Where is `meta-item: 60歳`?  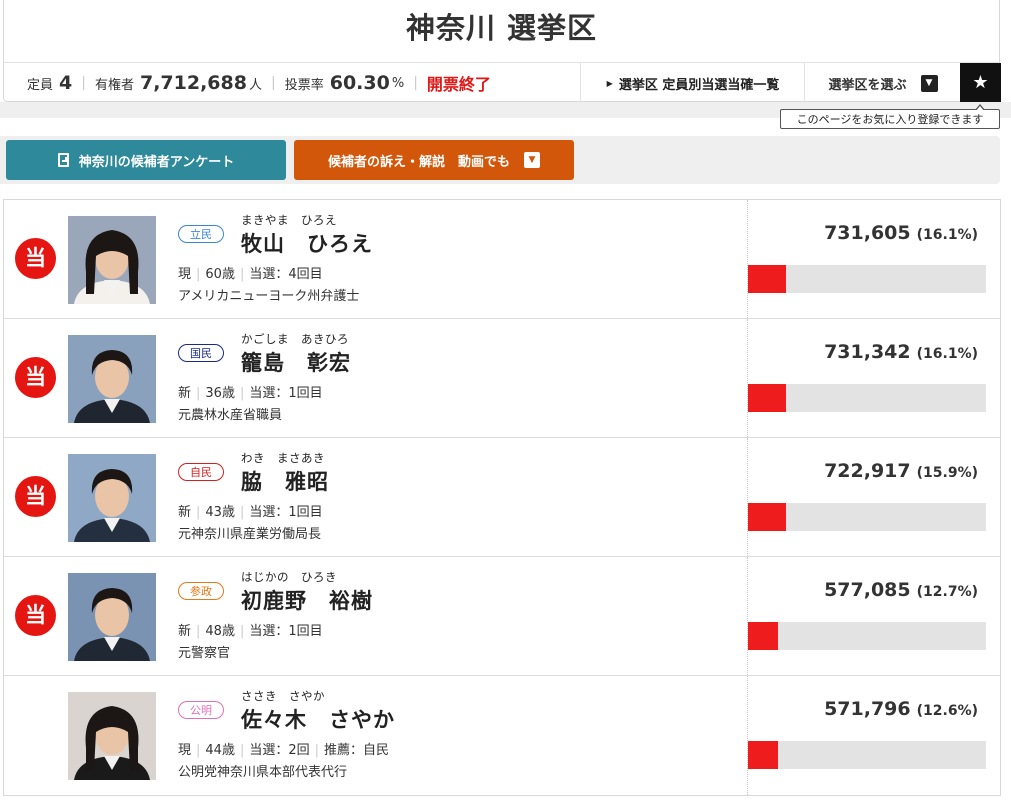
meta-item: 60歳 is located at coordinates (220, 274).